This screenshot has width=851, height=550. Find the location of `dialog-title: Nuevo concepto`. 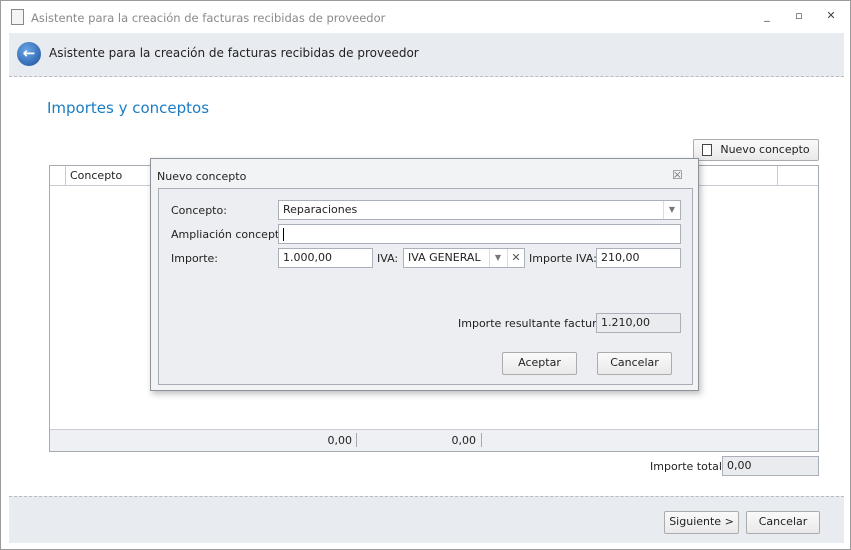

dialog-title: Nuevo concepto is located at coordinates (202, 176).